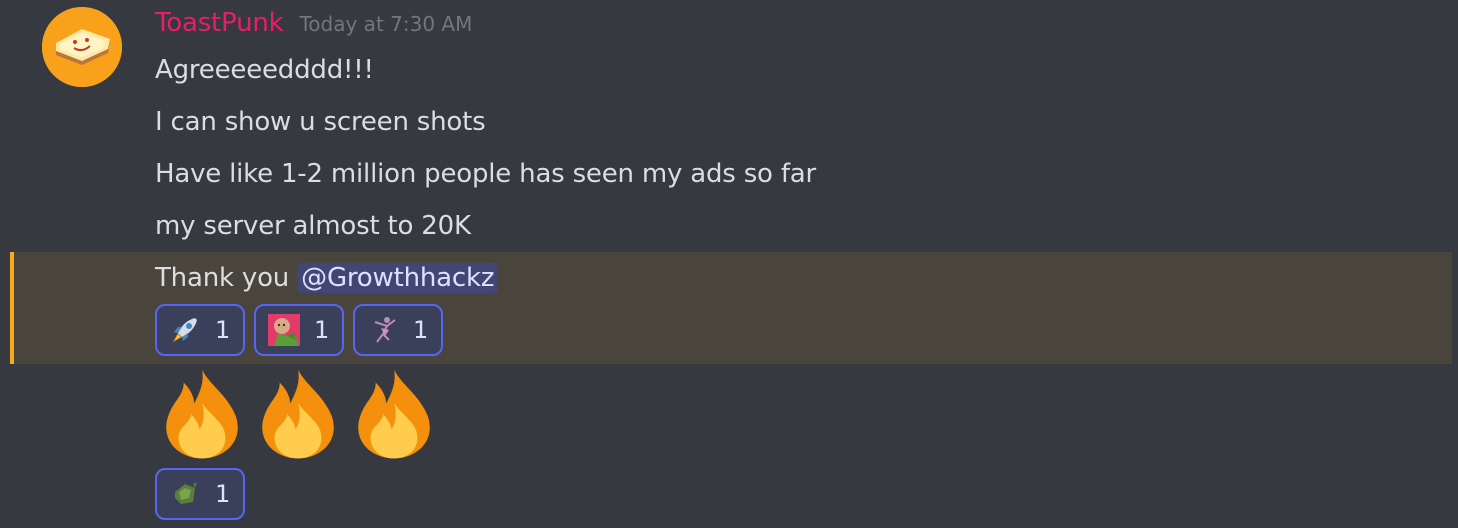 The image size is (1458, 528). I want to click on reactions-row: 1 1 1, so click(299, 330).